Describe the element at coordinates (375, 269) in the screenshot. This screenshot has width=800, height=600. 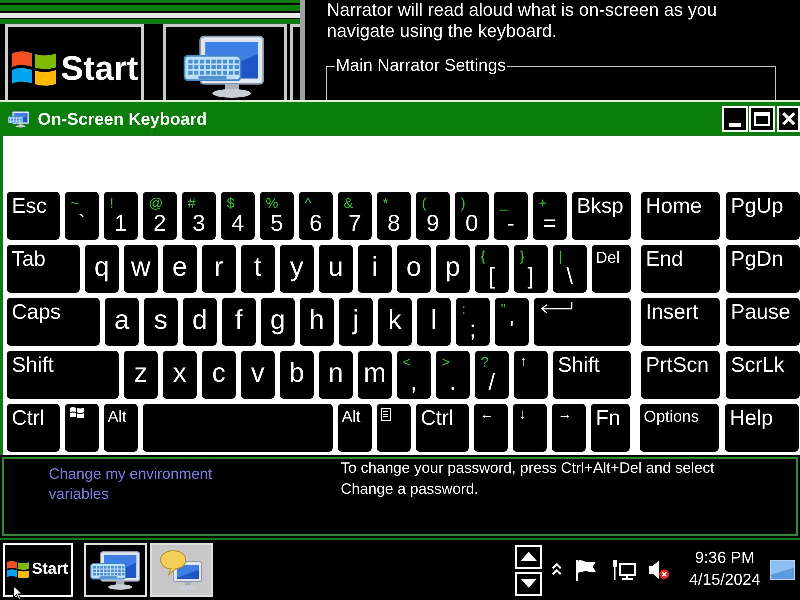
I see `key: i` at that location.